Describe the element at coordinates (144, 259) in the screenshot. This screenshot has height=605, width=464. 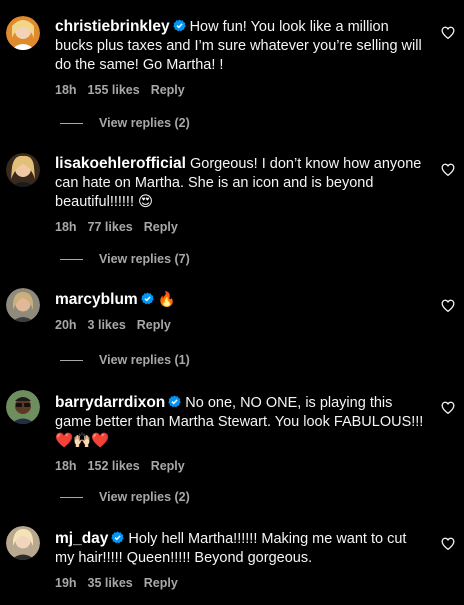
I see `view-replies-label: View replies (7)` at that location.